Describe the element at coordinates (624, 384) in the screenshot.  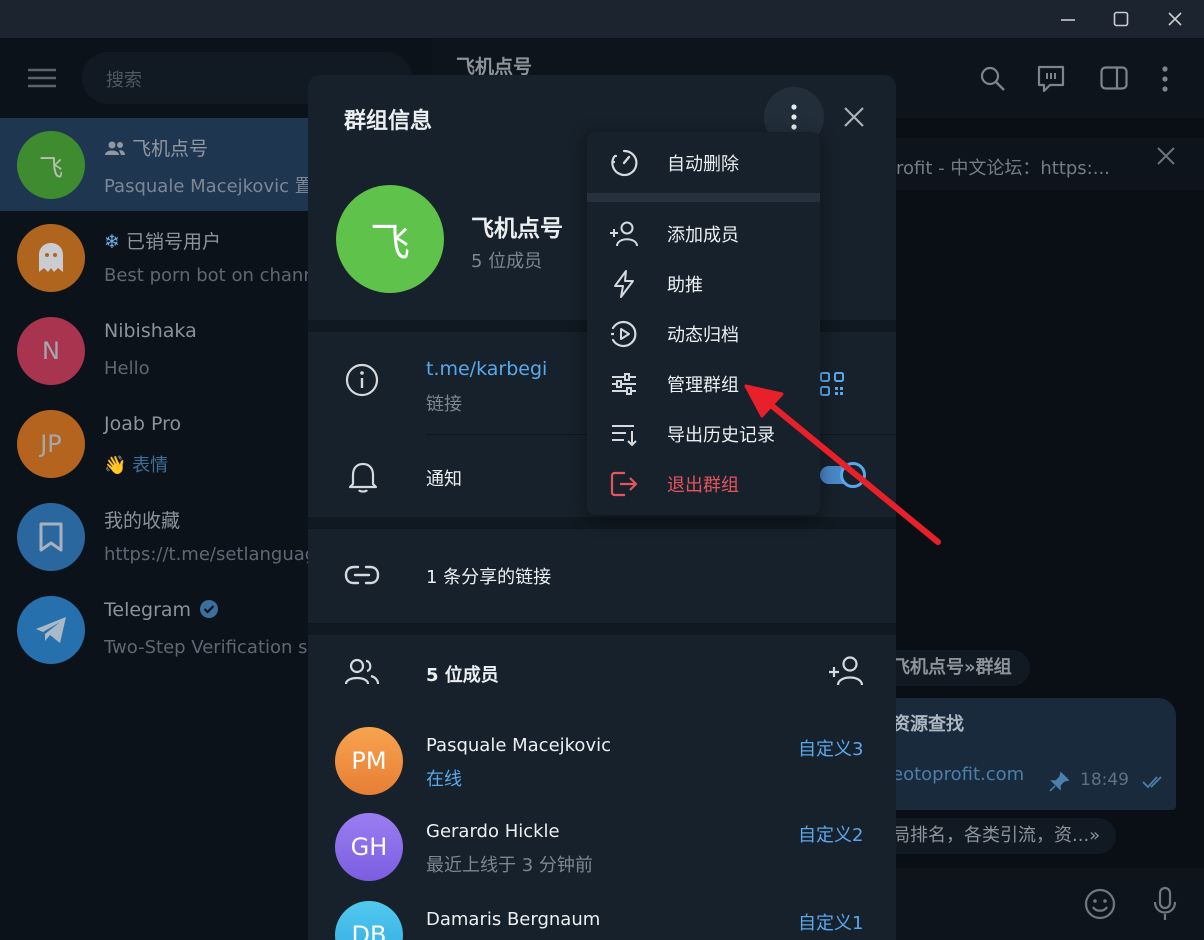
I see `manage-icon` at that location.